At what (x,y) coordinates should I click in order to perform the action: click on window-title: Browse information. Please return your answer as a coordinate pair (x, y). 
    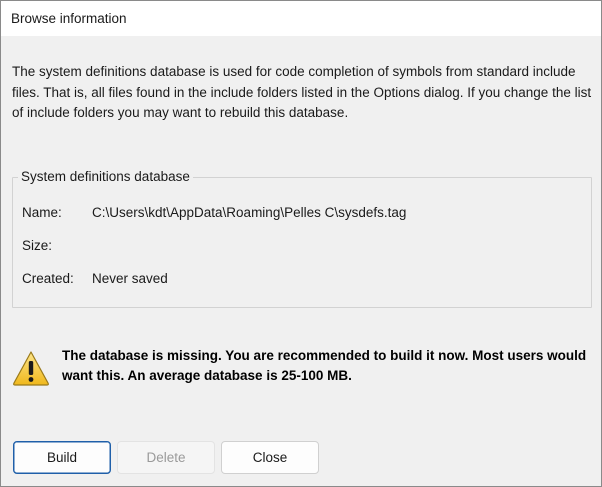
    Looking at the image, I should click on (69, 18).